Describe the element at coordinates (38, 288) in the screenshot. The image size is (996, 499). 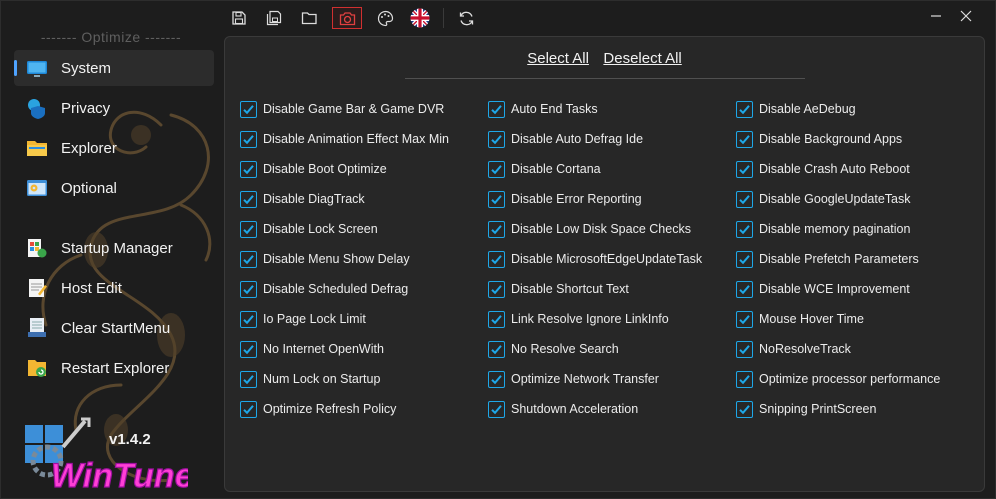
I see `notepad-icon` at that location.